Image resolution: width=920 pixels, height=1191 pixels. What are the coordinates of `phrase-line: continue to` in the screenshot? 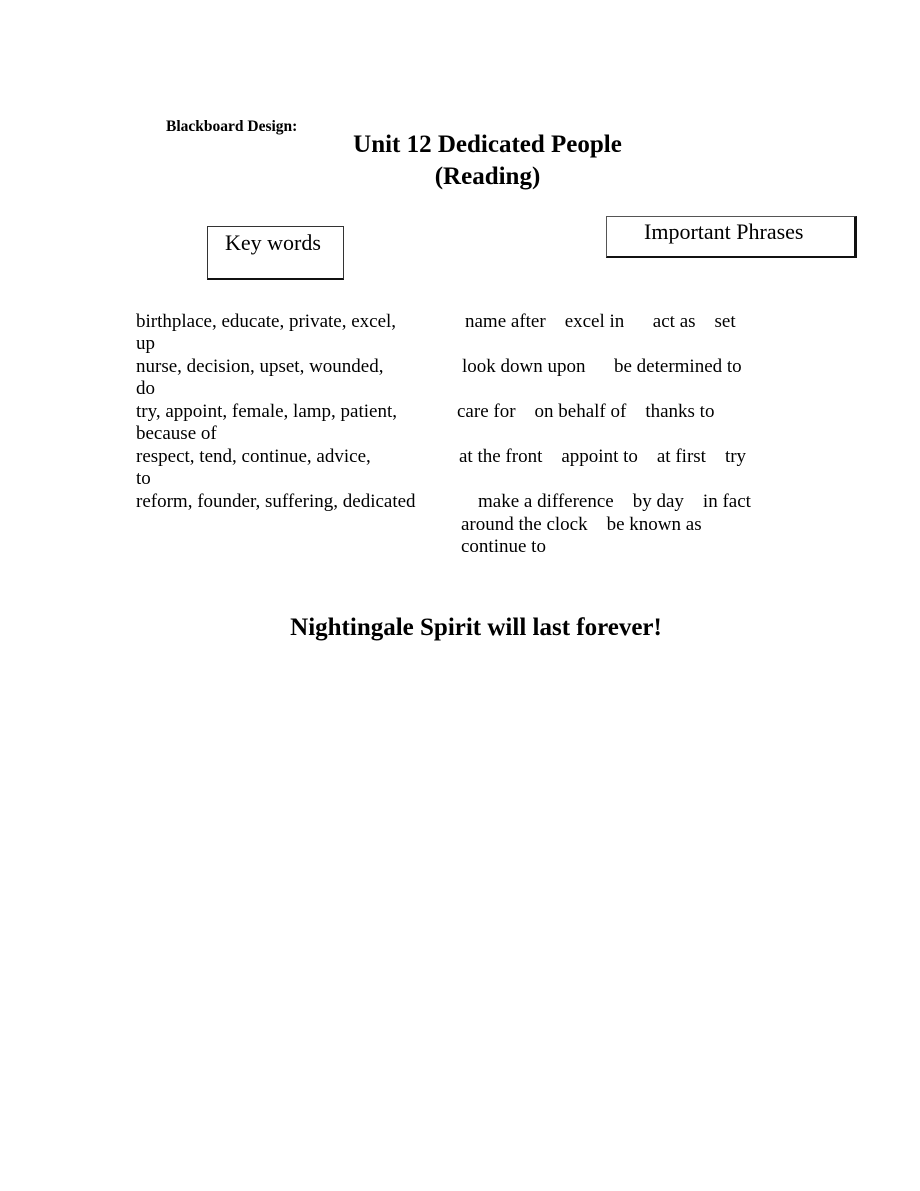 It's located at (503, 546).